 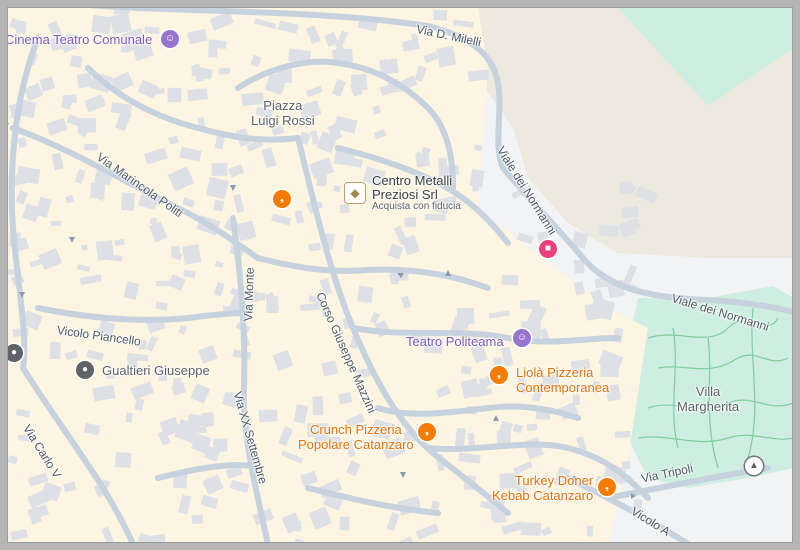 What do you see at coordinates (355, 193) in the screenshot?
I see `diamond-logo-icon: ◆` at bounding box center [355, 193].